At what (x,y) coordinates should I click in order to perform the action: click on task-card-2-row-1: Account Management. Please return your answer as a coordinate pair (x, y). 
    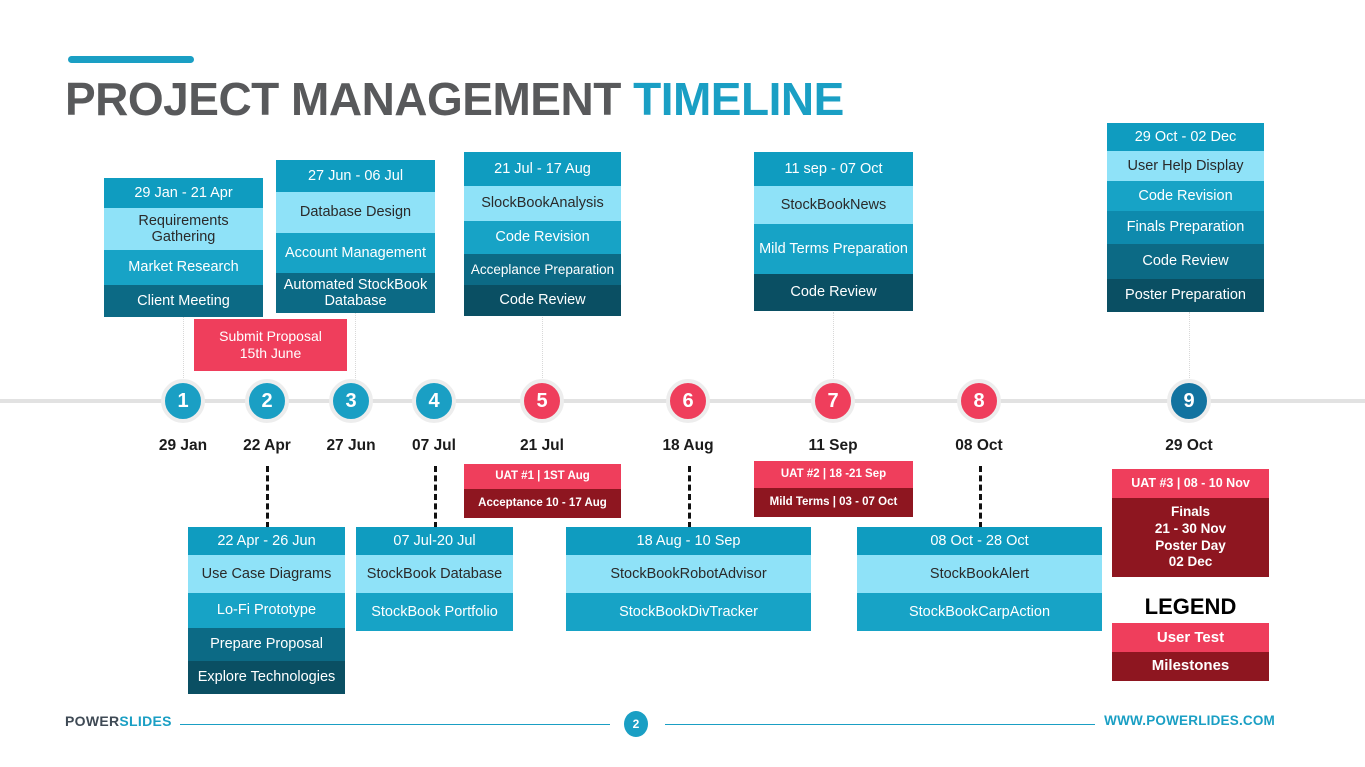
    Looking at the image, I should click on (355, 253).